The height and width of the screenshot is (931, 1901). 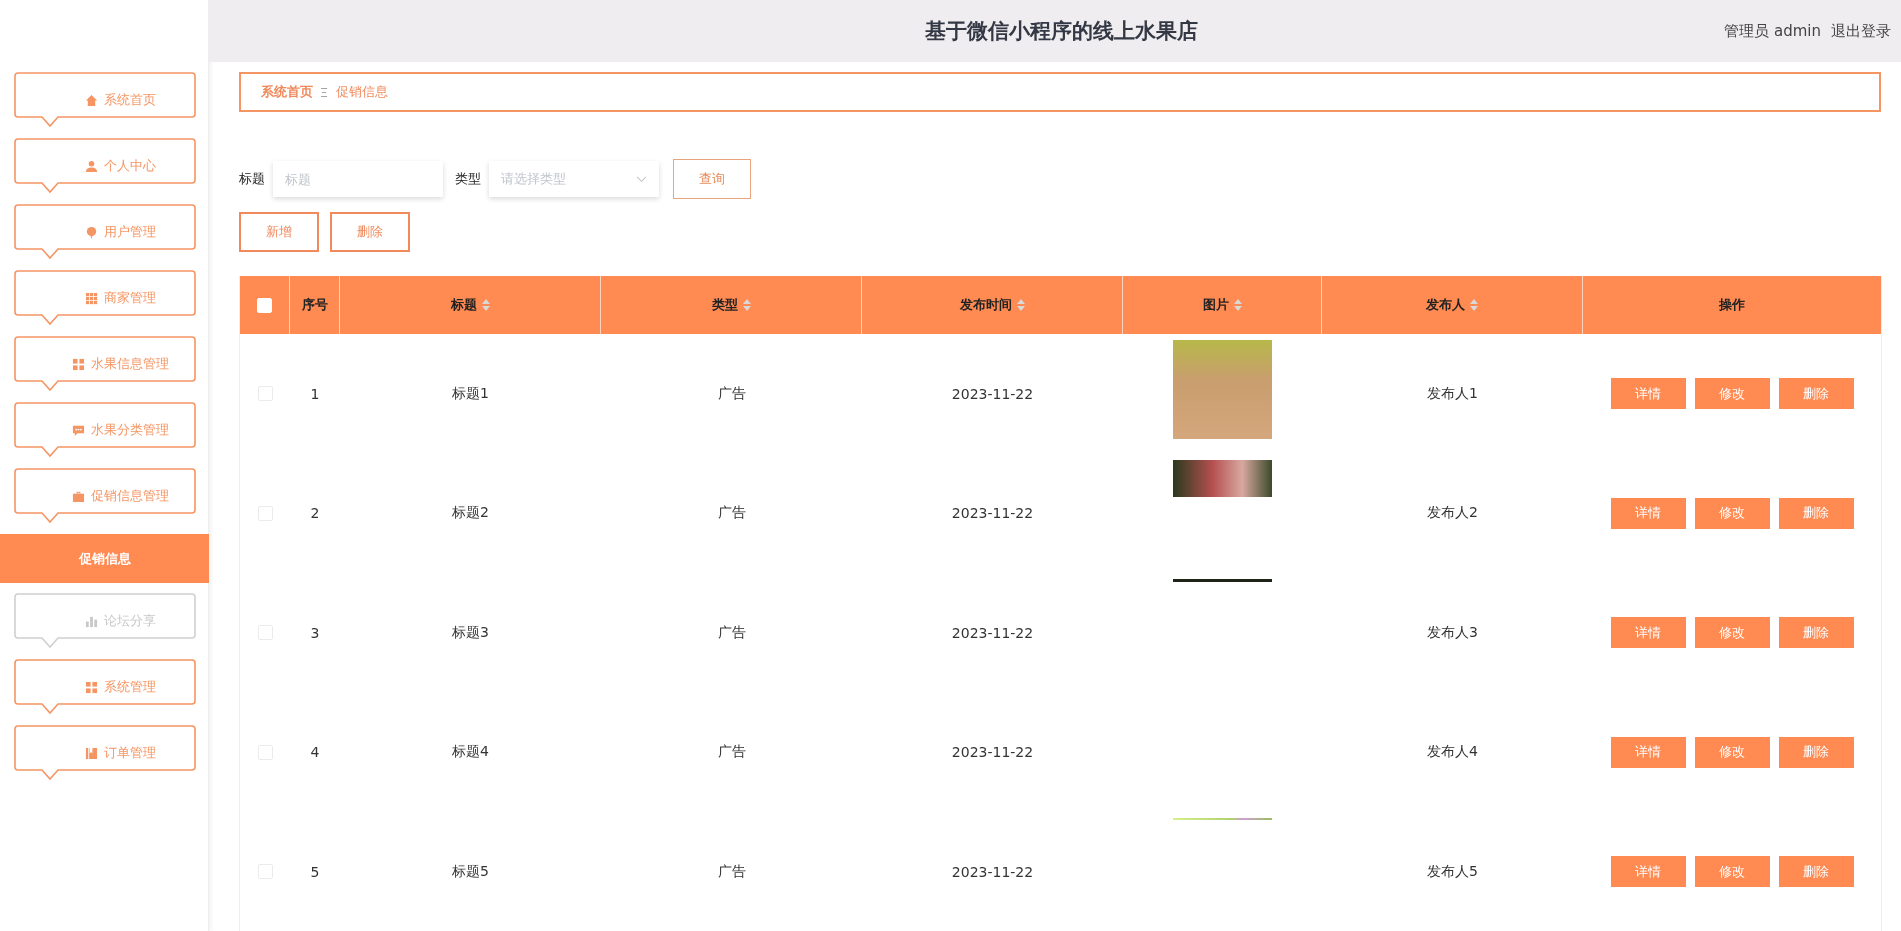 What do you see at coordinates (315, 393) in the screenshot?
I see `table-cell: 1` at bounding box center [315, 393].